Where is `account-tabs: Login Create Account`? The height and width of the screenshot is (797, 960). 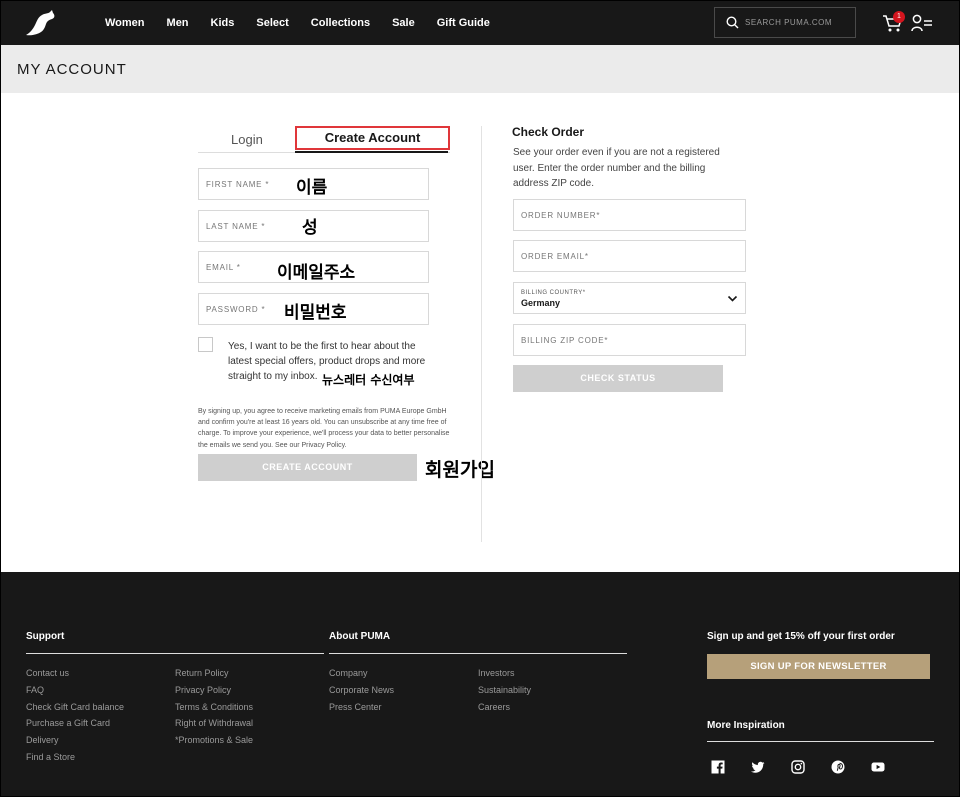 account-tabs: Login Create Account is located at coordinates (324, 139).